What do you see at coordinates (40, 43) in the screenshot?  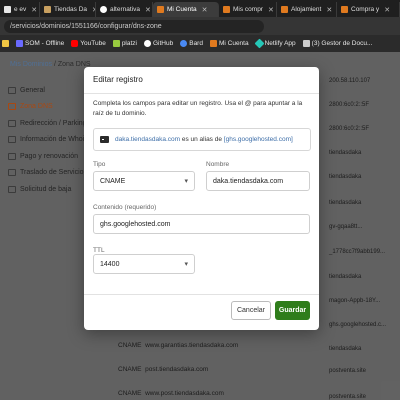 I see `bookmark-som: SOM - Offline` at bounding box center [40, 43].